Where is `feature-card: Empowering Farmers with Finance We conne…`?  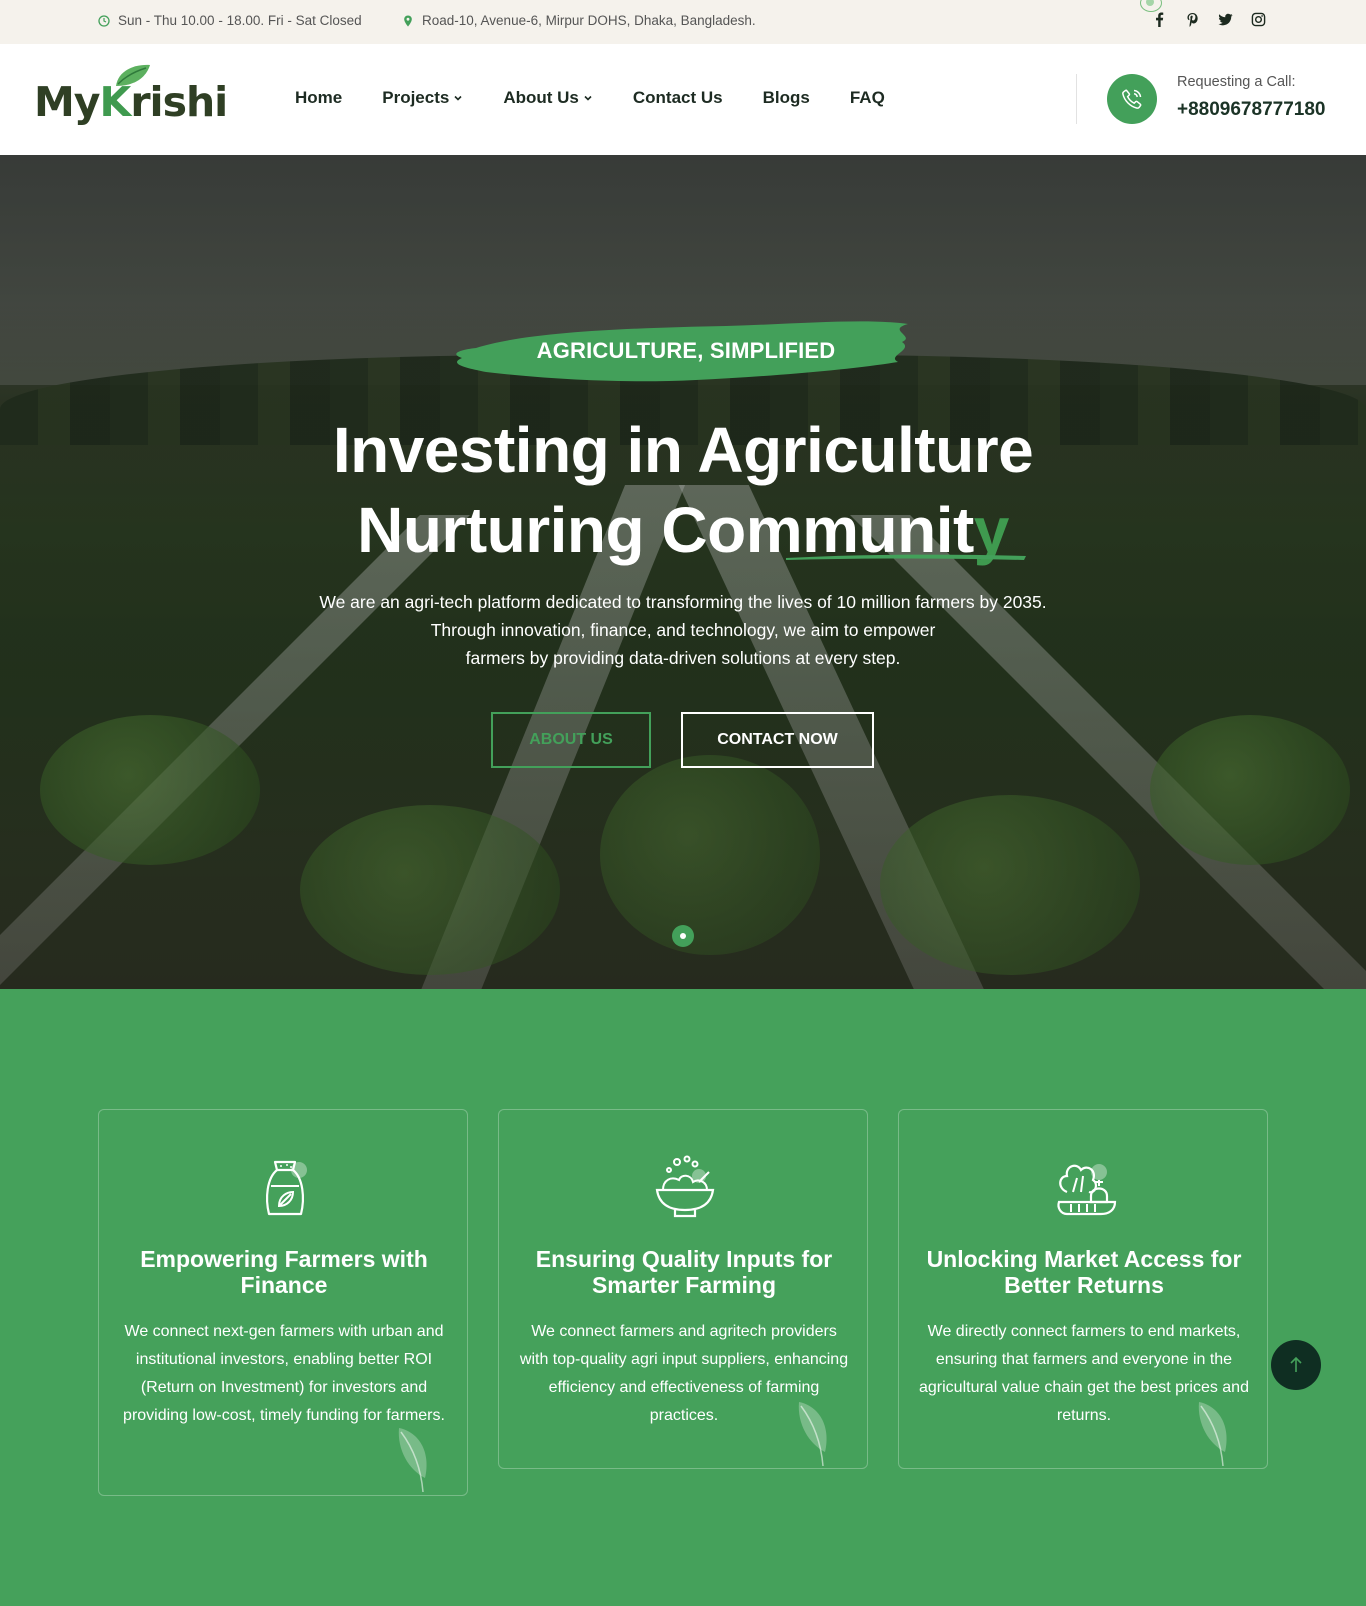 feature-card: Empowering Farmers with Finance We conne… is located at coordinates (283, 1302).